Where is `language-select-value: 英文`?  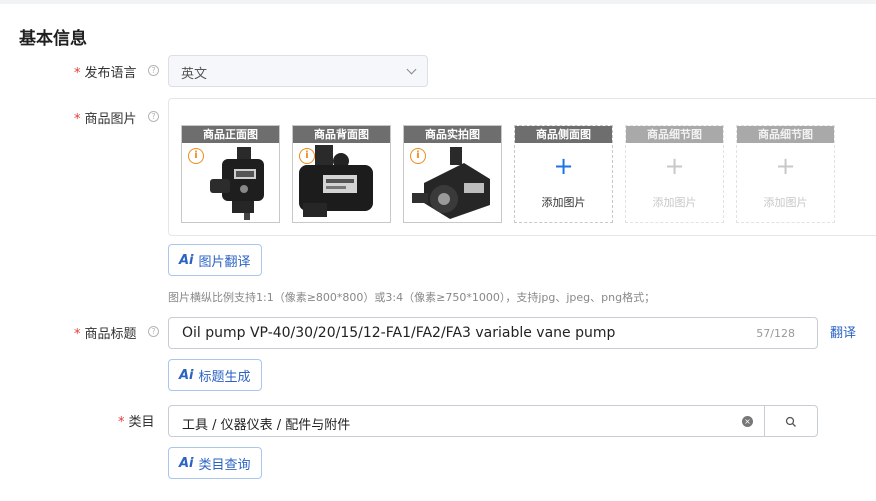 language-select-value: 英文 is located at coordinates (194, 74).